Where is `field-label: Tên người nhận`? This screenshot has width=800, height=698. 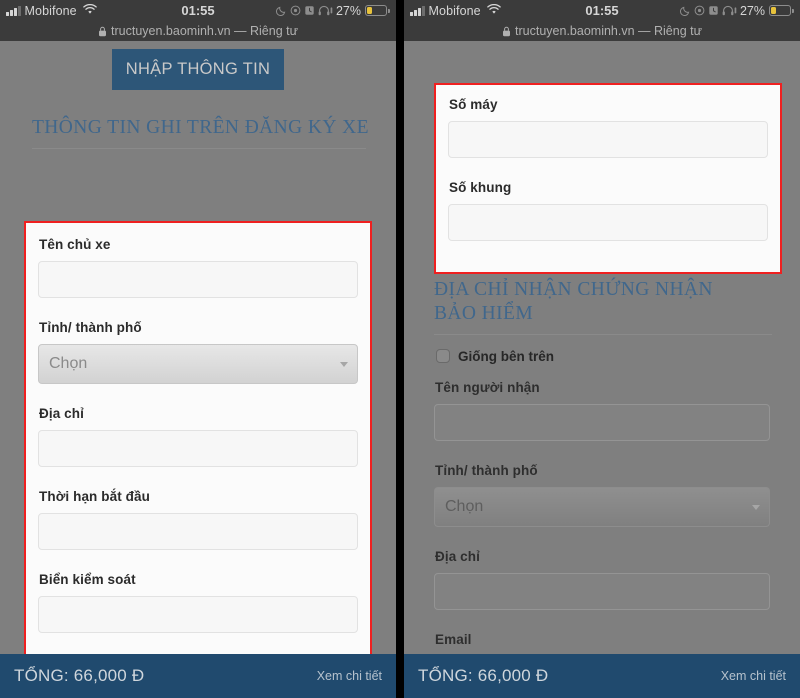
field-label: Tên người nhận is located at coordinates (487, 387).